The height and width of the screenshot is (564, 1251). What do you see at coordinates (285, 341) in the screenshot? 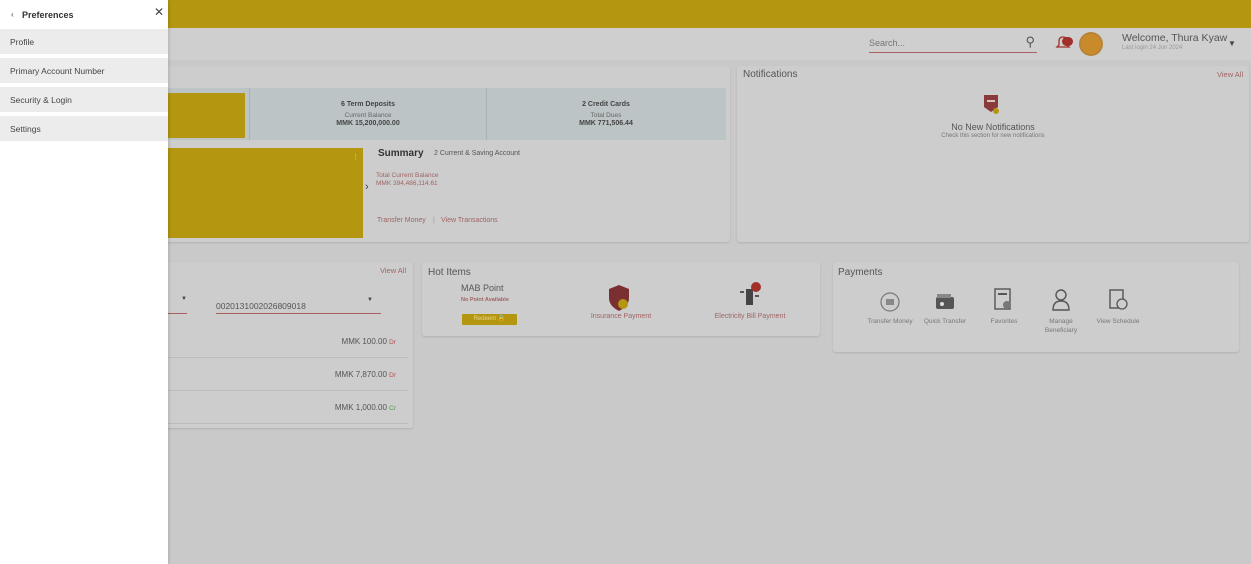
I see `table-row: MMK 100.00 Dr` at bounding box center [285, 341].